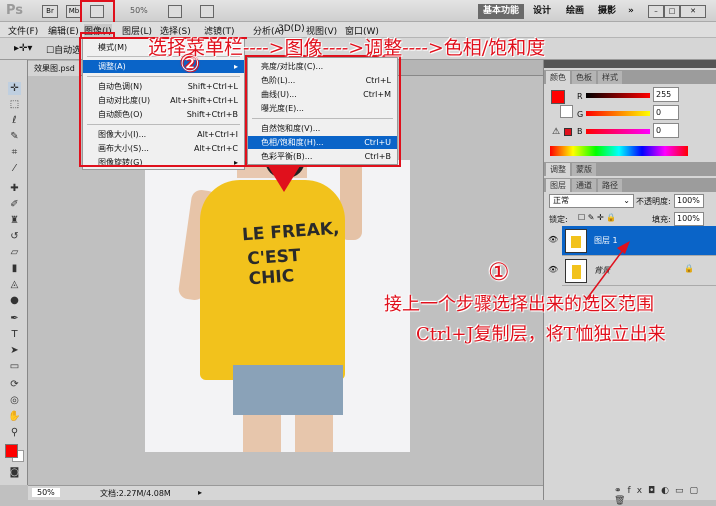 This screenshot has height=506, width=716. Describe the element at coordinates (607, 271) in the screenshot. I see `annotation-arrow-icon` at that location.